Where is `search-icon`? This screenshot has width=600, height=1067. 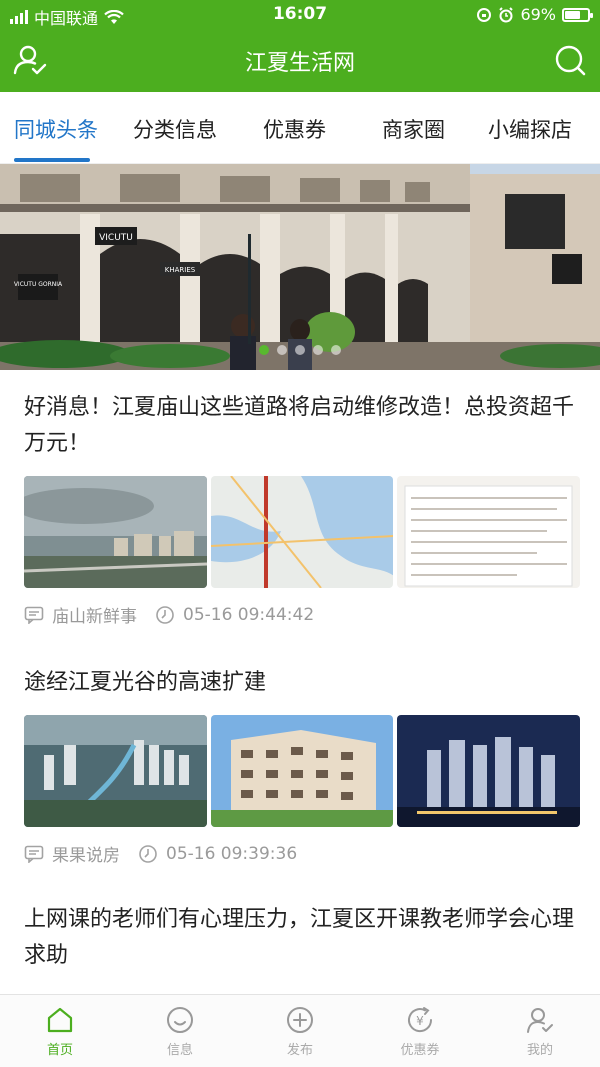
search-icon is located at coordinates (570, 60).